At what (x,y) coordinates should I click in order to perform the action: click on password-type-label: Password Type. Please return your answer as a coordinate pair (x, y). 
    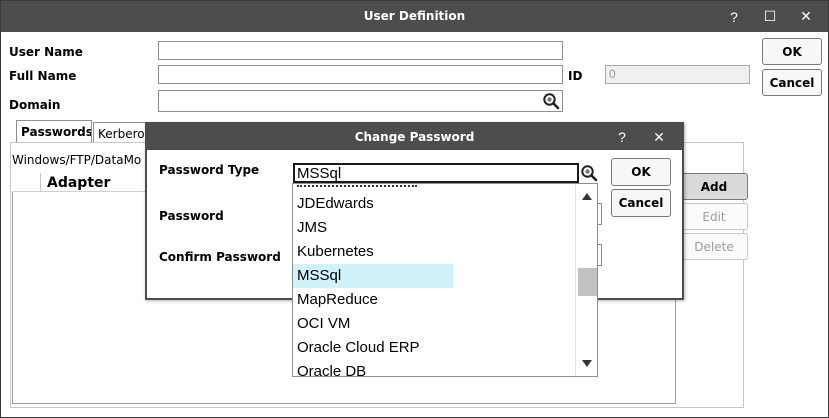
    Looking at the image, I should click on (209, 170).